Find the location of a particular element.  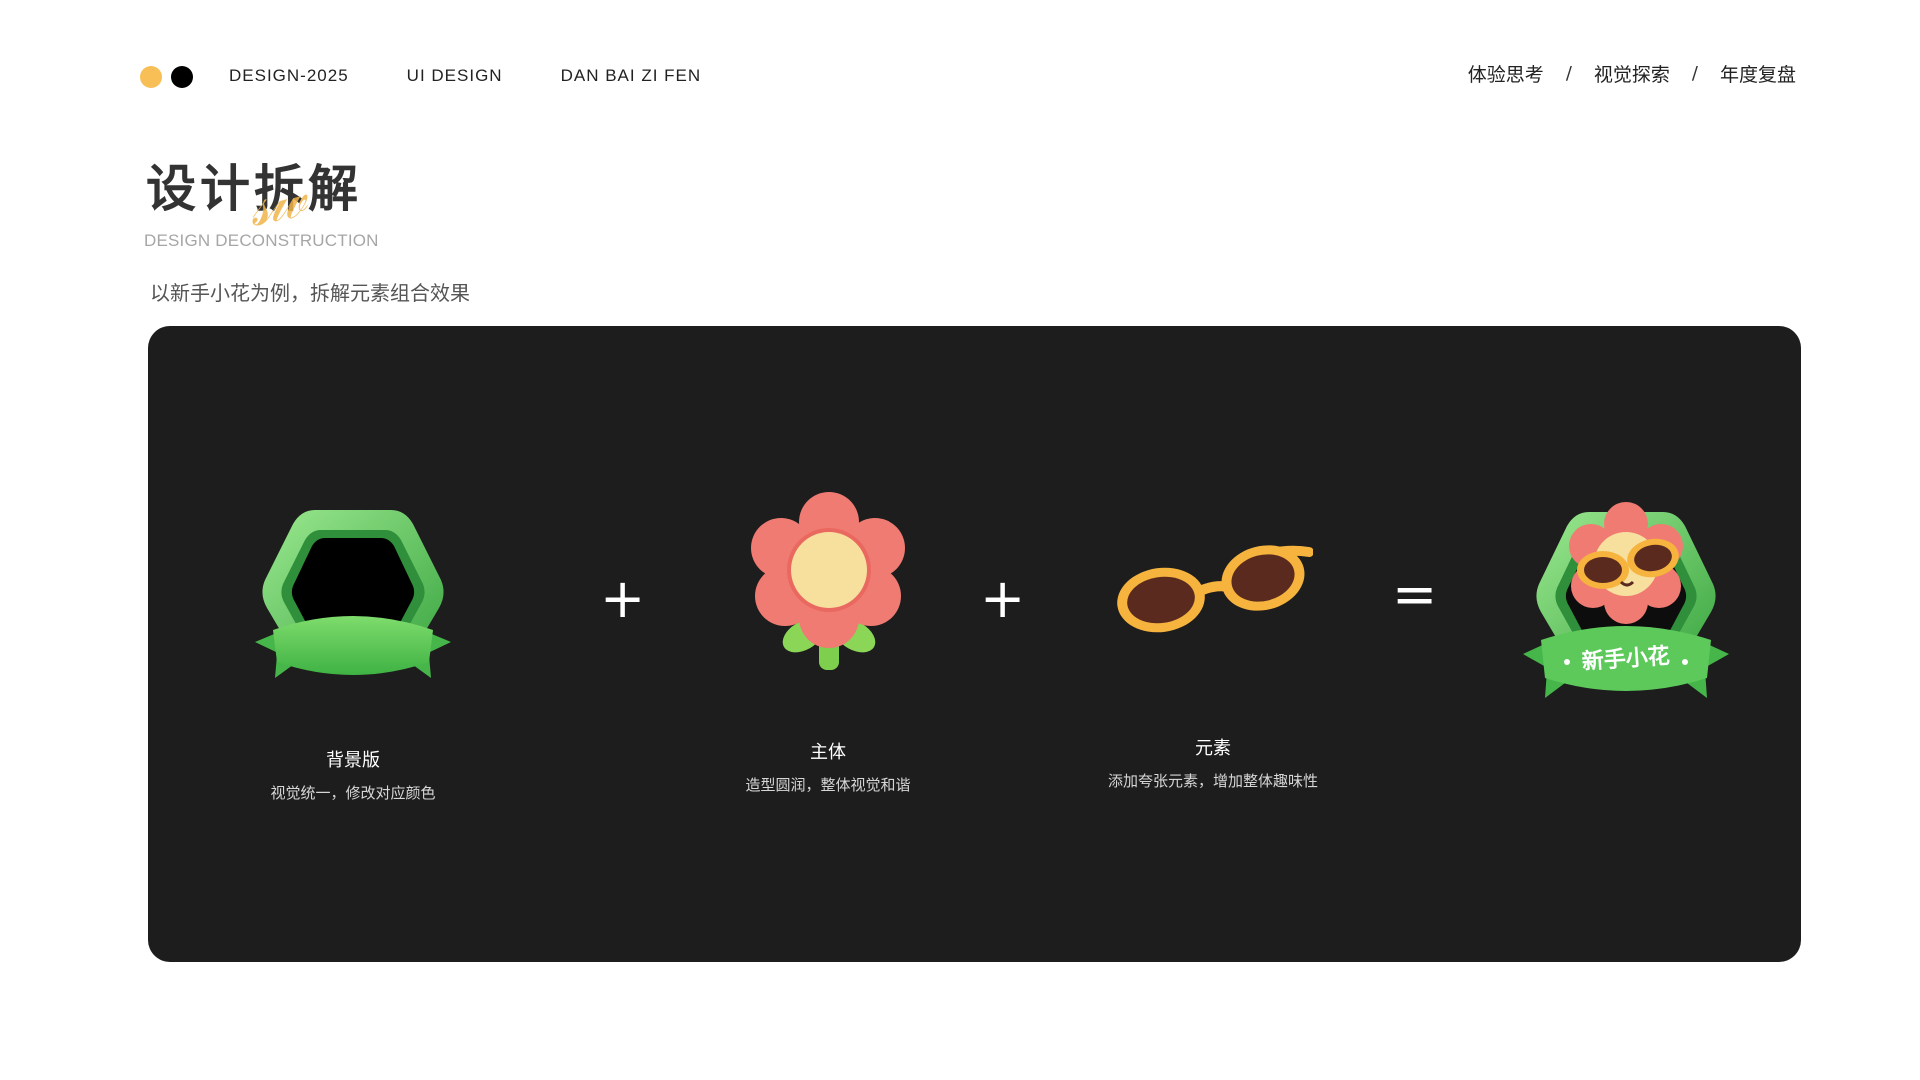

black-dot is located at coordinates (182, 77).